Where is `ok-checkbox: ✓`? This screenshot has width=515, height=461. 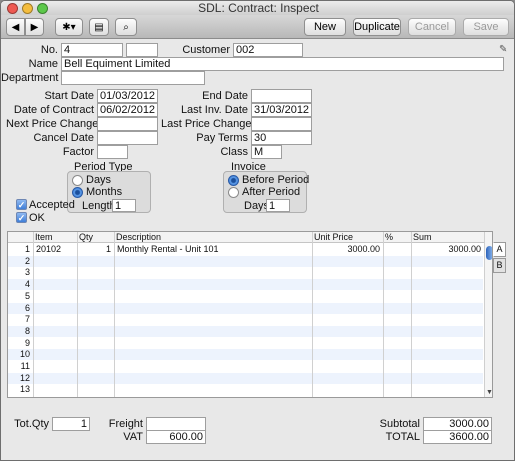
ok-checkbox: ✓ is located at coordinates (21, 217).